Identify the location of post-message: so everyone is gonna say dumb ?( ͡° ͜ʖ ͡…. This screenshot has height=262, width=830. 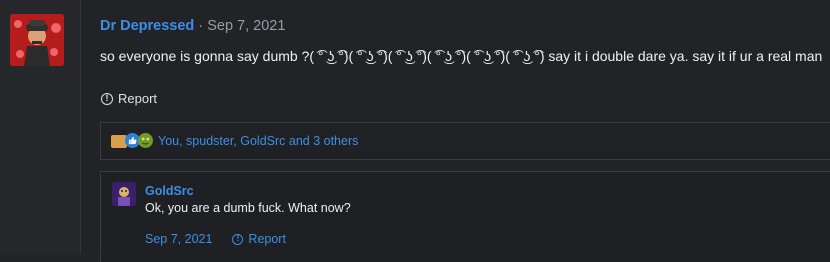
(461, 56).